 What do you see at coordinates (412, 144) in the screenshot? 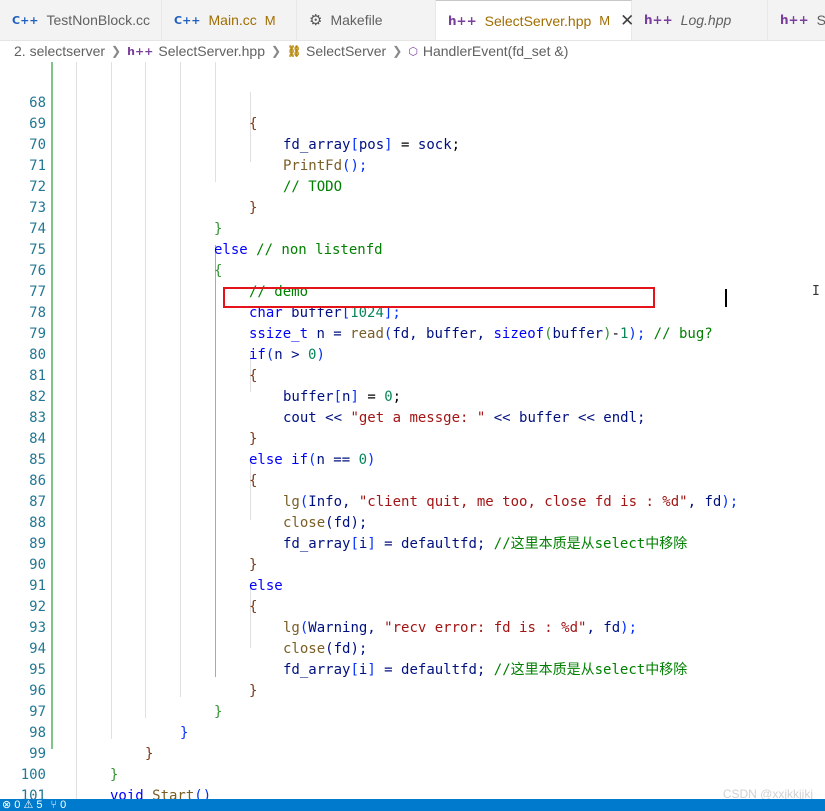
I see `code-line: 70 PrintFd();` at bounding box center [412, 144].